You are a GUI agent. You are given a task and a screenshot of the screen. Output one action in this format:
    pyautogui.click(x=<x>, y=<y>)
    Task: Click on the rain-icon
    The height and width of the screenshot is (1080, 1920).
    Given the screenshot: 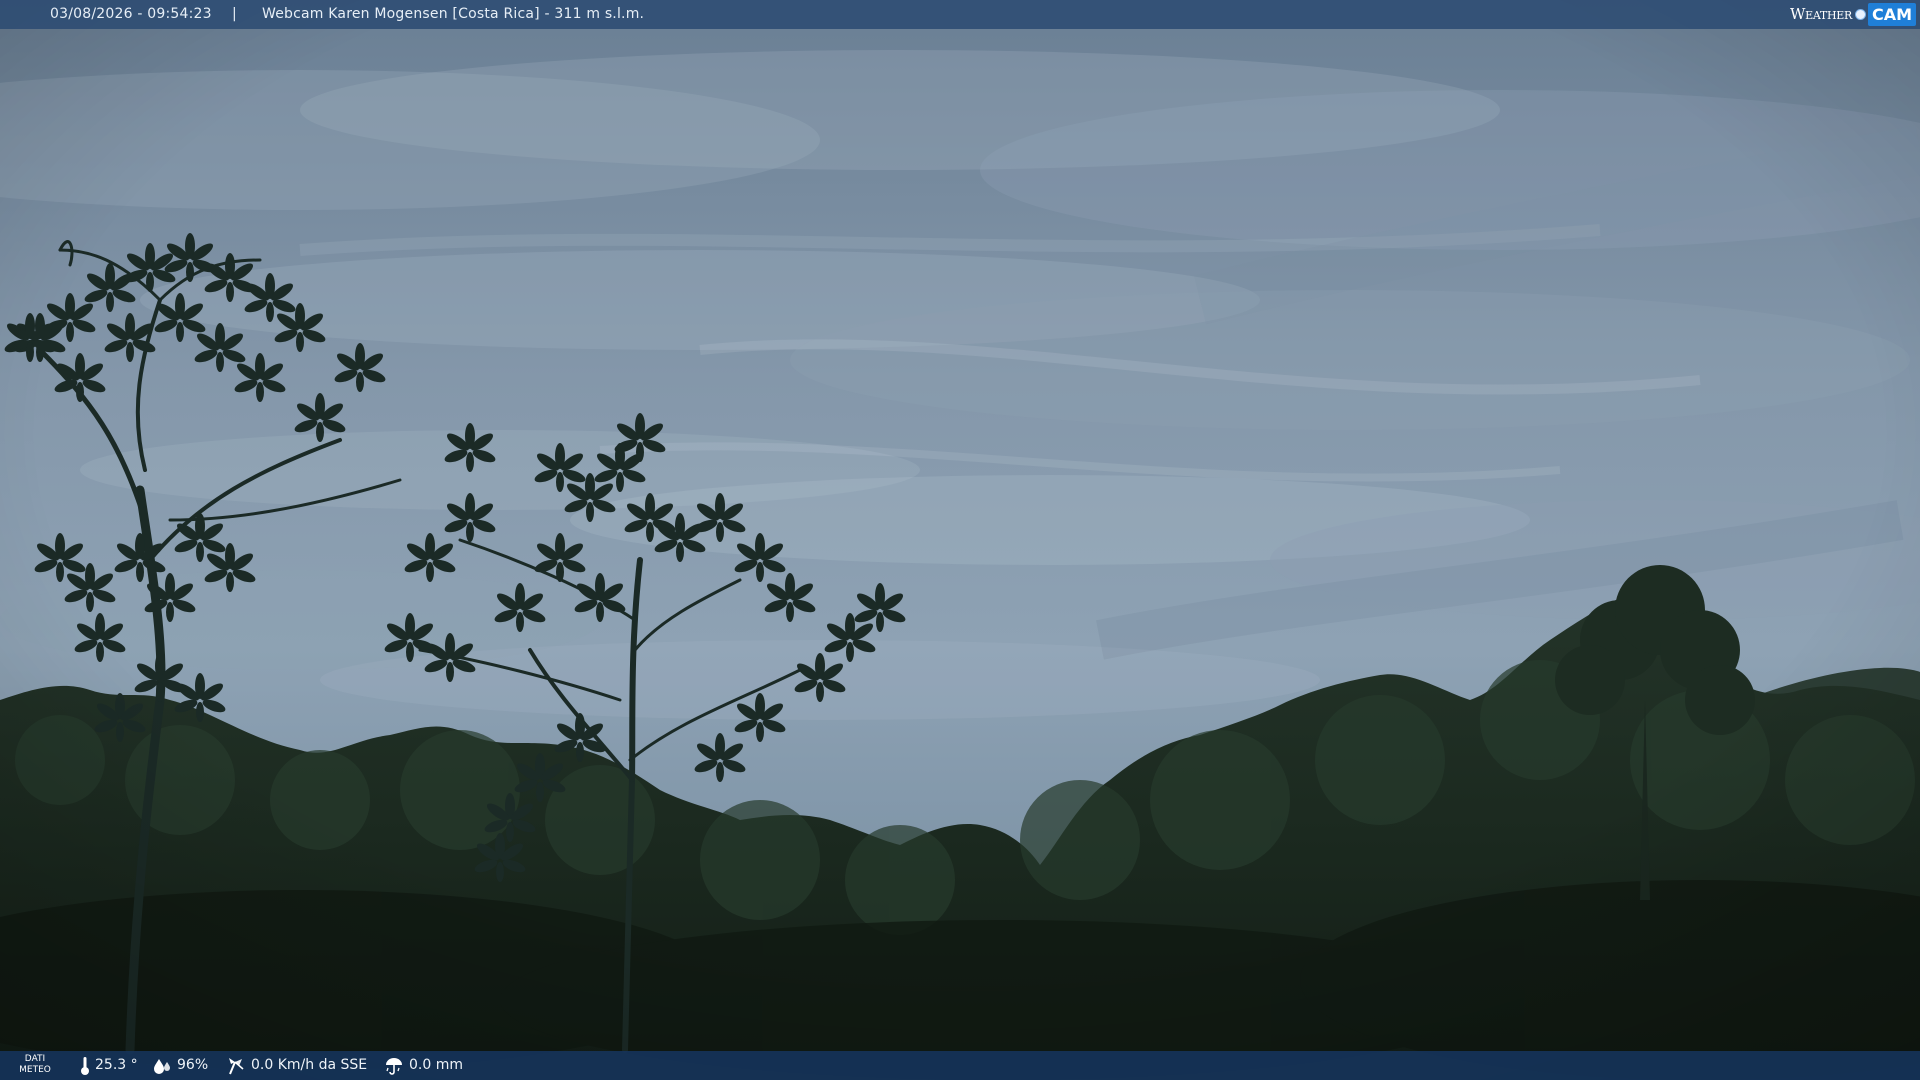 What is the action you would take?
    pyautogui.click(x=394, y=1066)
    